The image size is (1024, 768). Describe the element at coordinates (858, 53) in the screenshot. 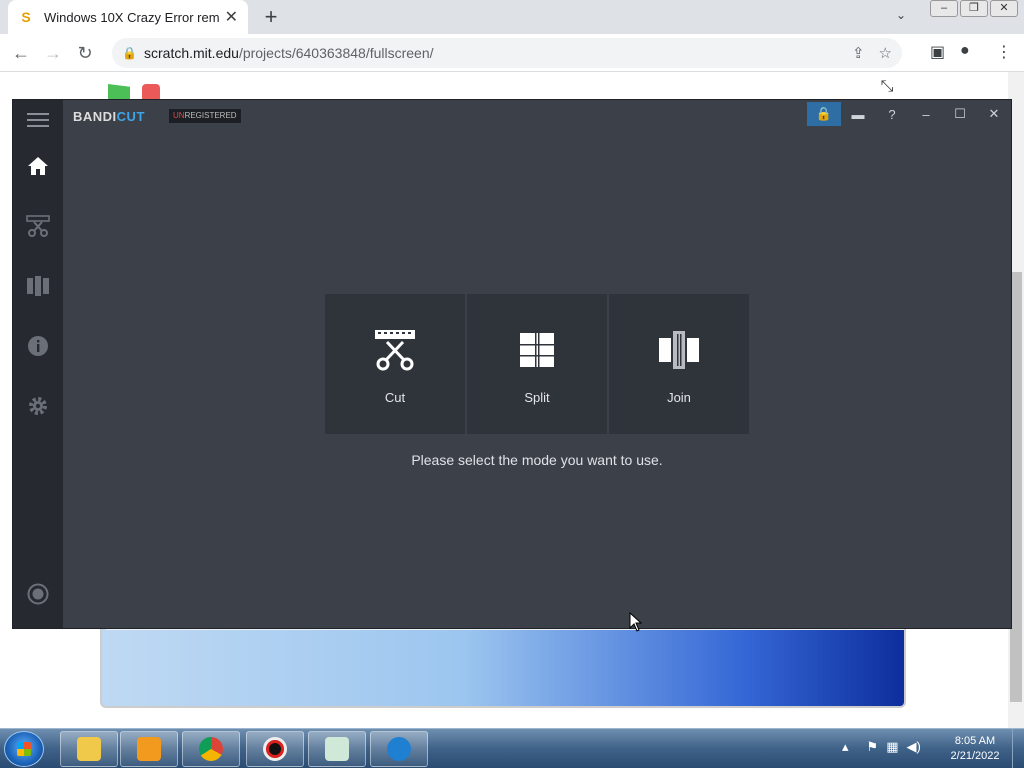

I see `share-icon: ⇪` at that location.